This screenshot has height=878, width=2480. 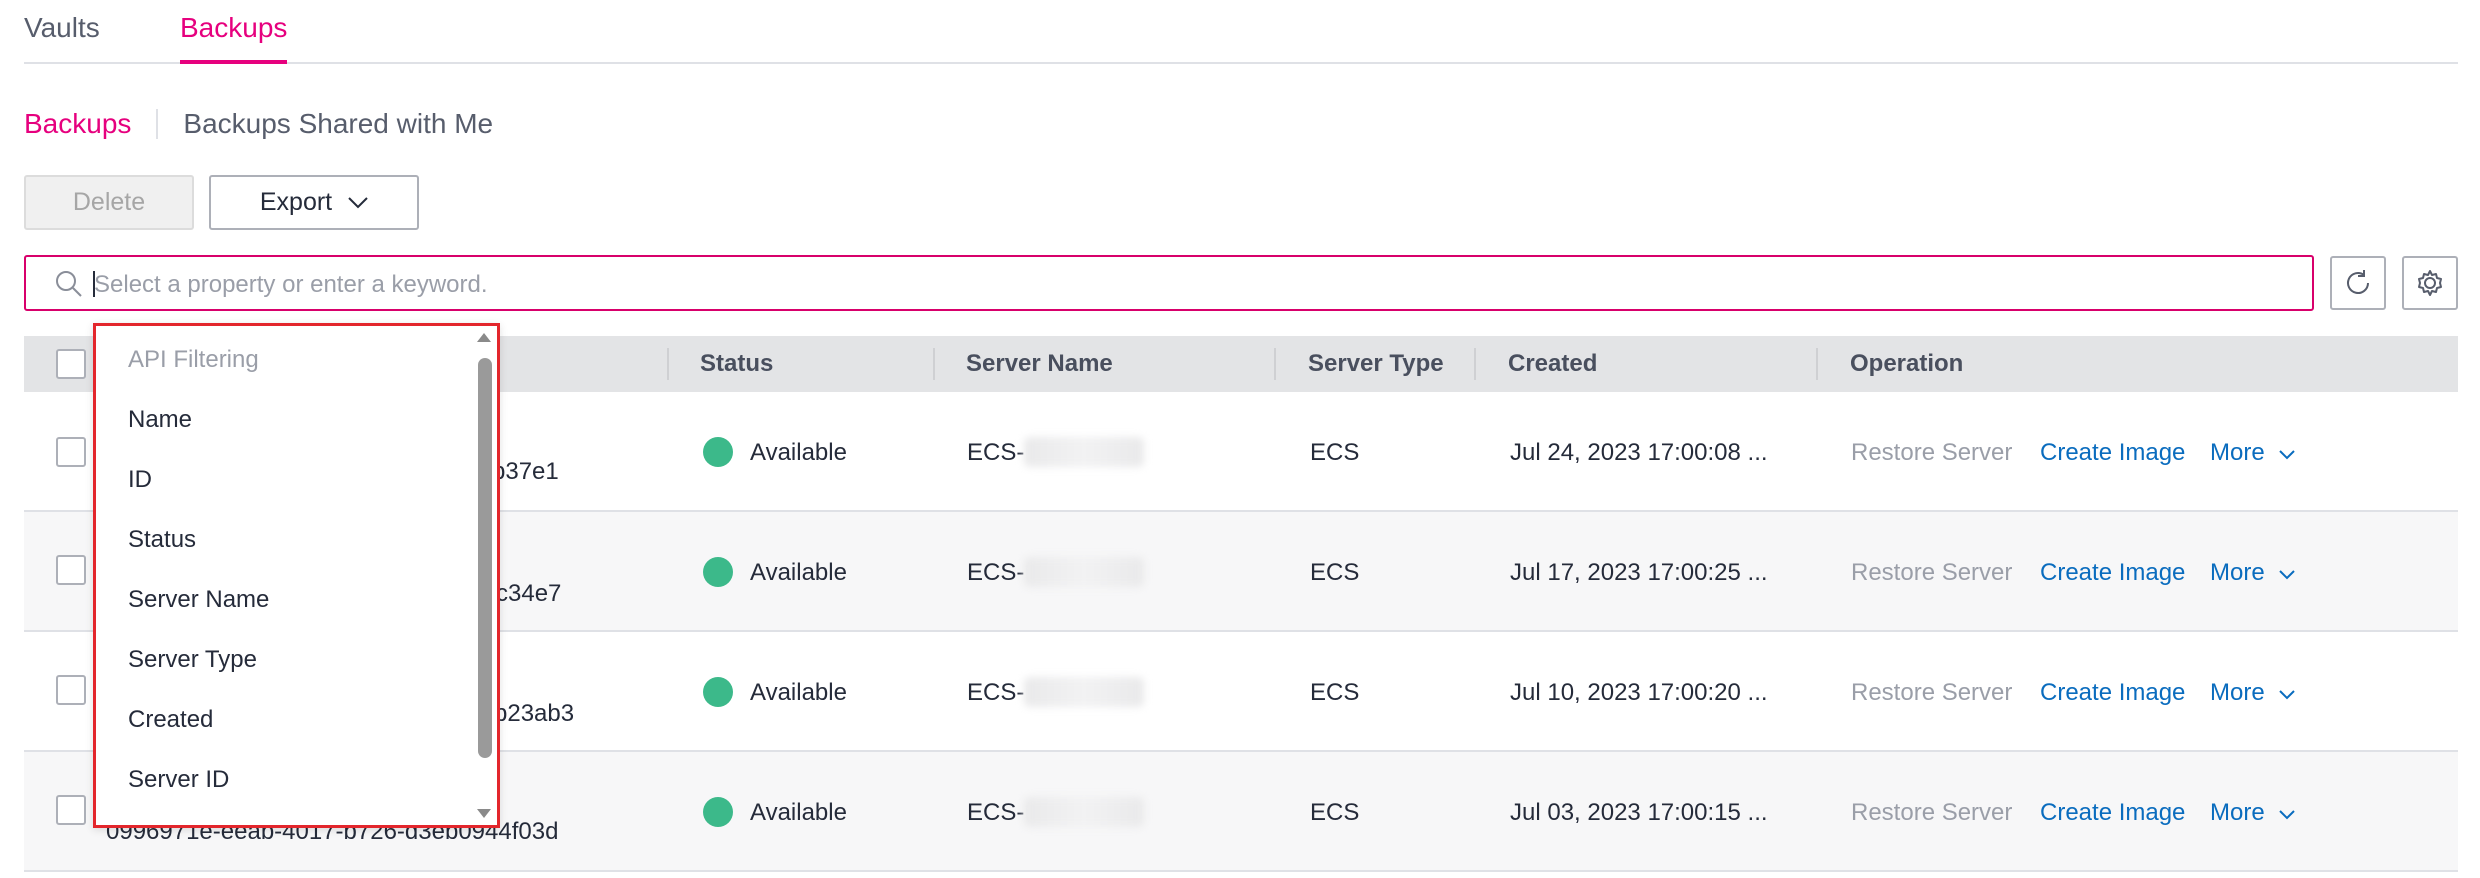 I want to click on export-label: Export, so click(x=296, y=202).